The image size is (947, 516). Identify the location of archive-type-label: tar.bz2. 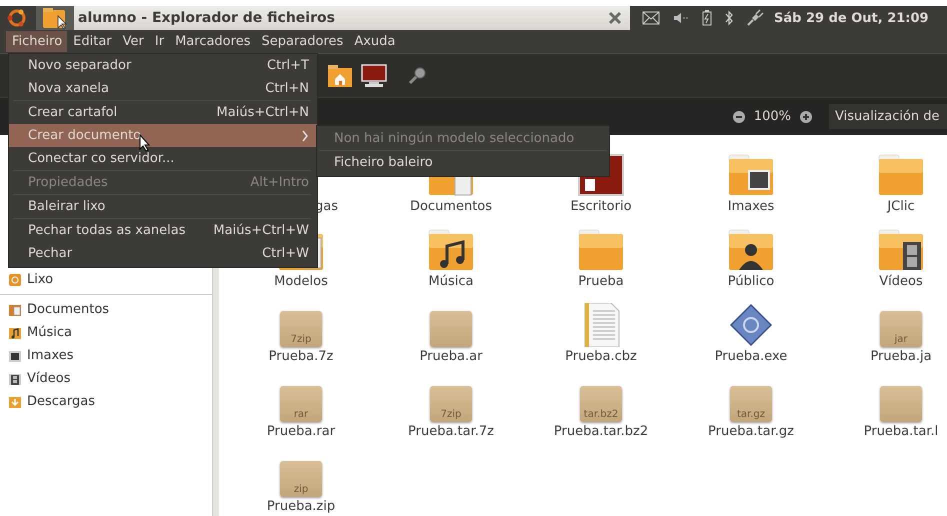
(601, 415).